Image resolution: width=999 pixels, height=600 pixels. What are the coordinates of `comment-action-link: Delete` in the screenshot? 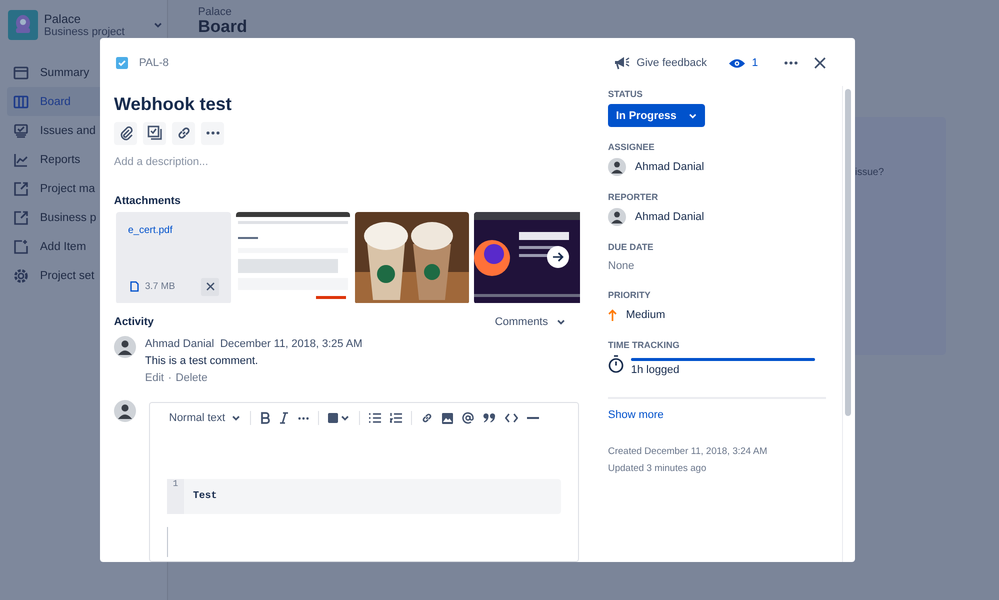 It's located at (192, 378).